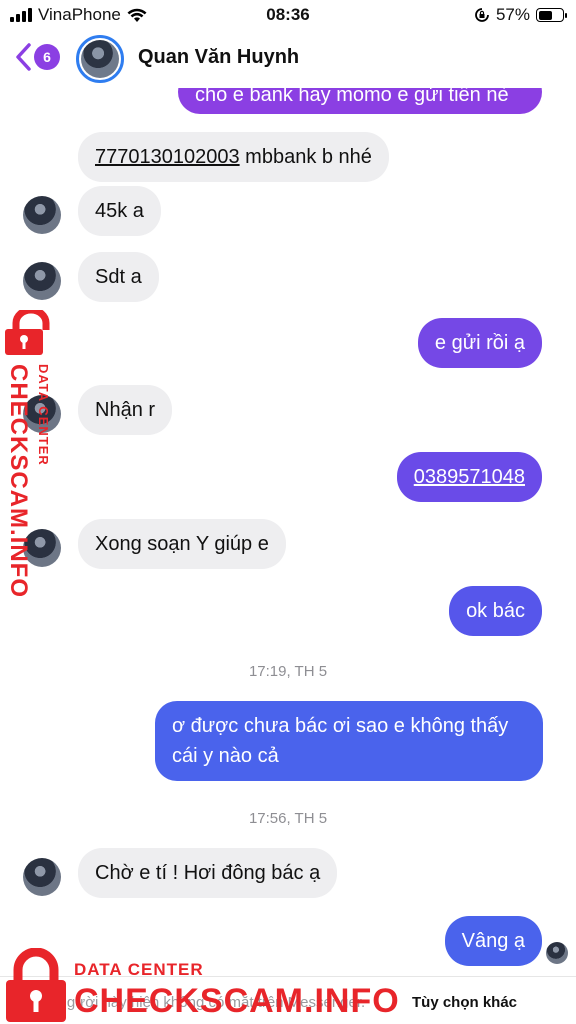 The width and height of the screenshot is (576, 1024). Describe the element at coordinates (557, 953) in the screenshot. I see `seen-avatar` at that location.